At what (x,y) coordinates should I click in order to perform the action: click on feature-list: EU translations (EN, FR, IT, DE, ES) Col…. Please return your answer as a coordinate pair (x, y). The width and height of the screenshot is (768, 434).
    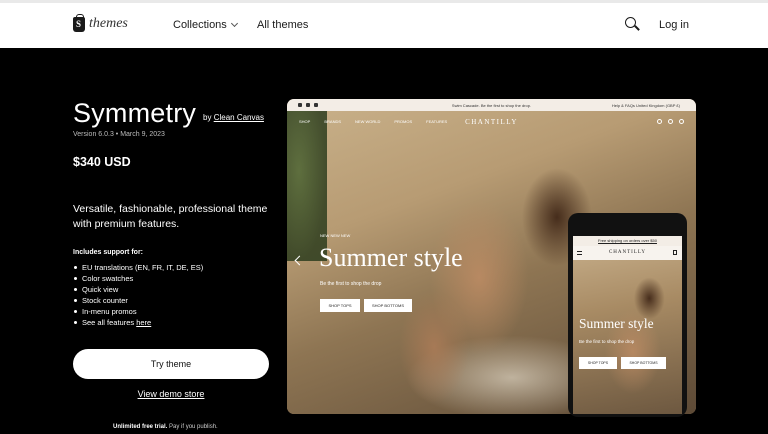
    Looking at the image, I should click on (138, 295).